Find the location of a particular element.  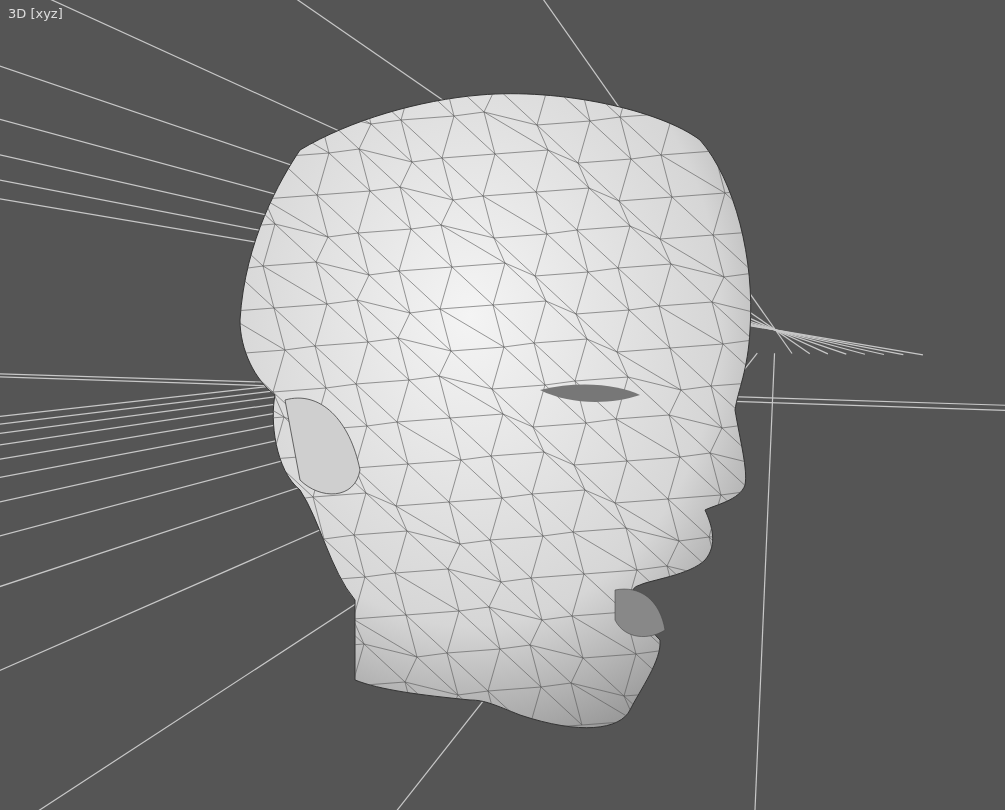

viewport-label: 3D [xyz] is located at coordinates (35, 14).